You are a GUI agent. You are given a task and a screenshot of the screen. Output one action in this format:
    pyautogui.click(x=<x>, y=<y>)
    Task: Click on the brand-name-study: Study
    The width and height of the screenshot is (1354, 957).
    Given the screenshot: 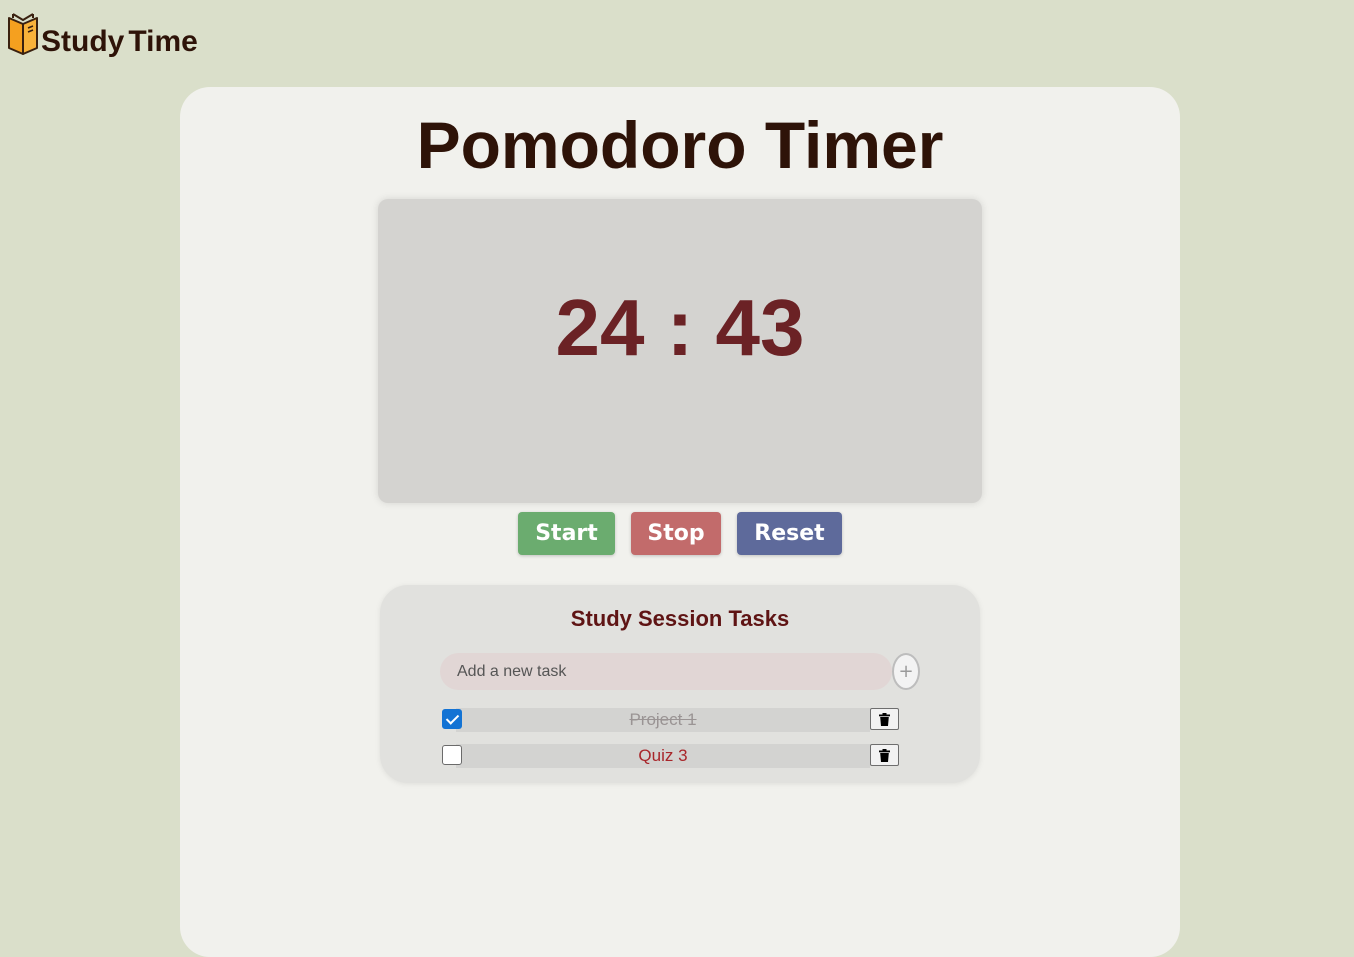 What is the action you would take?
    pyautogui.click(x=83, y=41)
    